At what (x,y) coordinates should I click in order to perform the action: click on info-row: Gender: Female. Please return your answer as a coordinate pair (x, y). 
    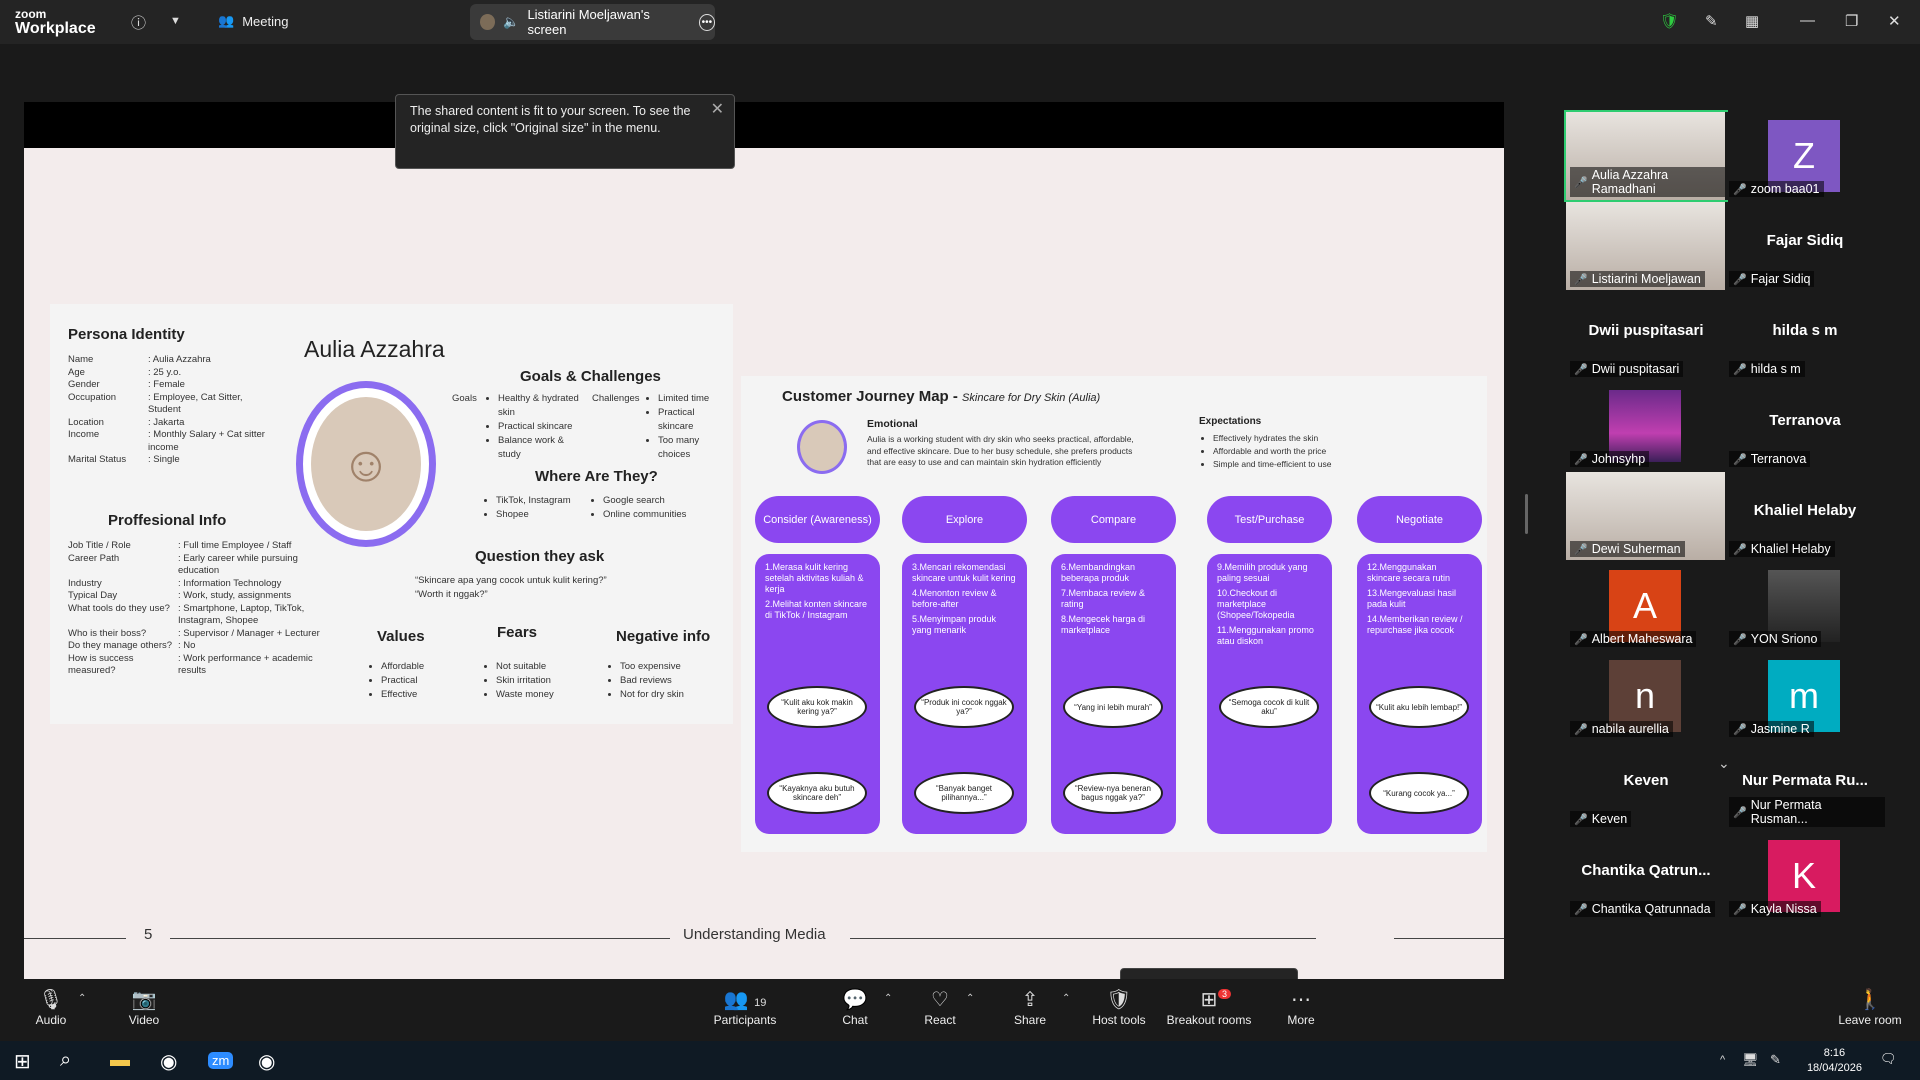
    Looking at the image, I should click on (168, 385).